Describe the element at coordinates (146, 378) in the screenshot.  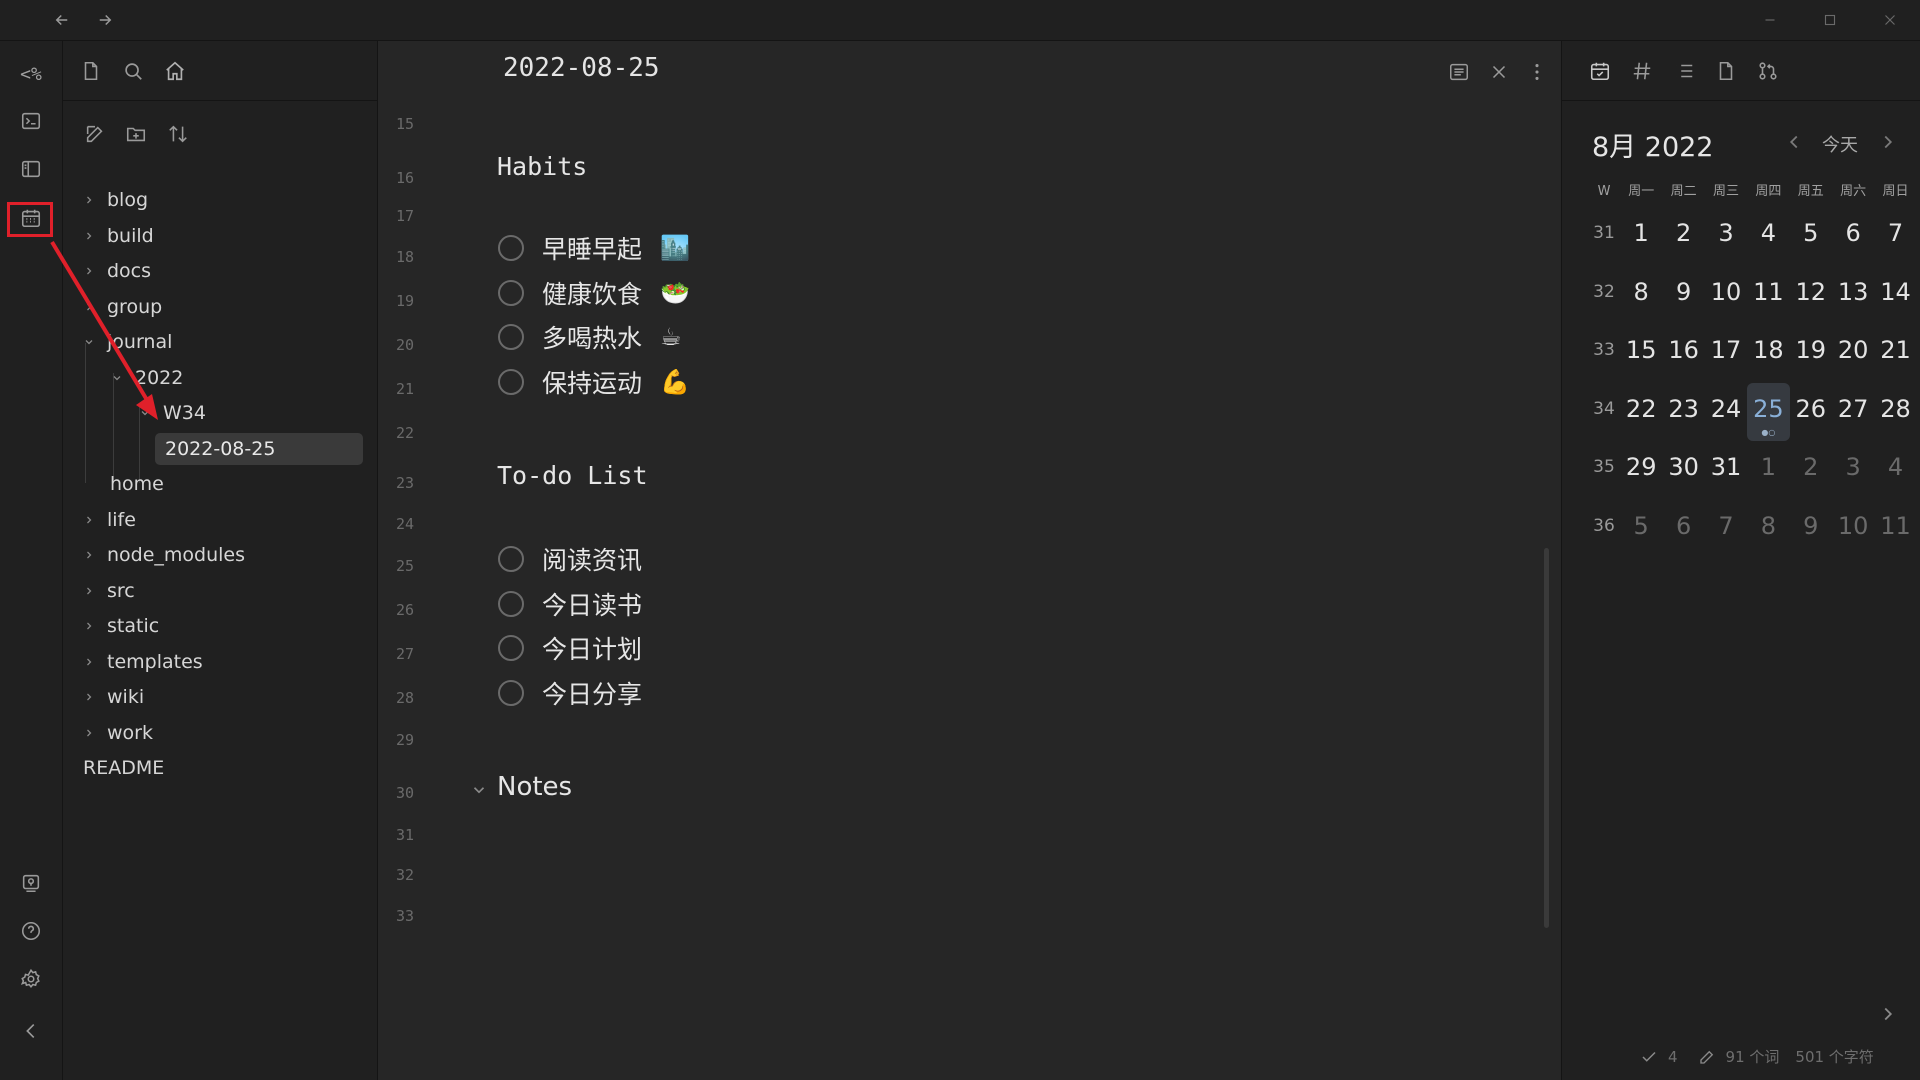
I see `folder-item: 2022` at that location.